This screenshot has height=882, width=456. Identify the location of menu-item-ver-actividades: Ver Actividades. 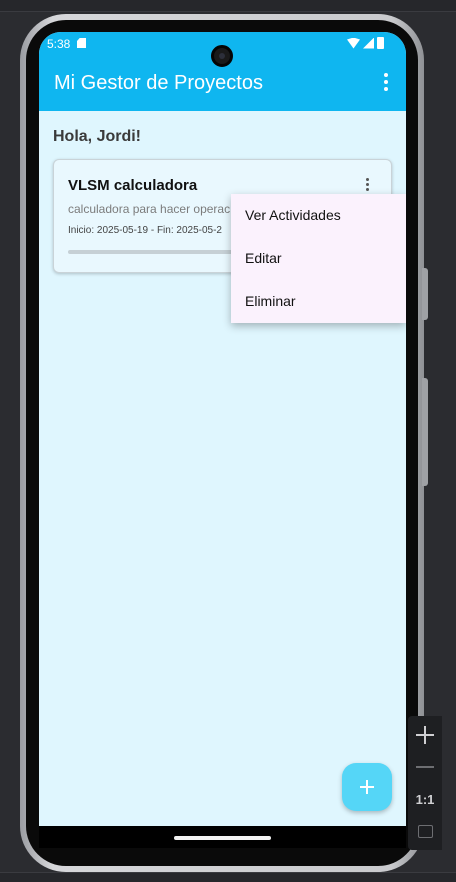
(318, 215).